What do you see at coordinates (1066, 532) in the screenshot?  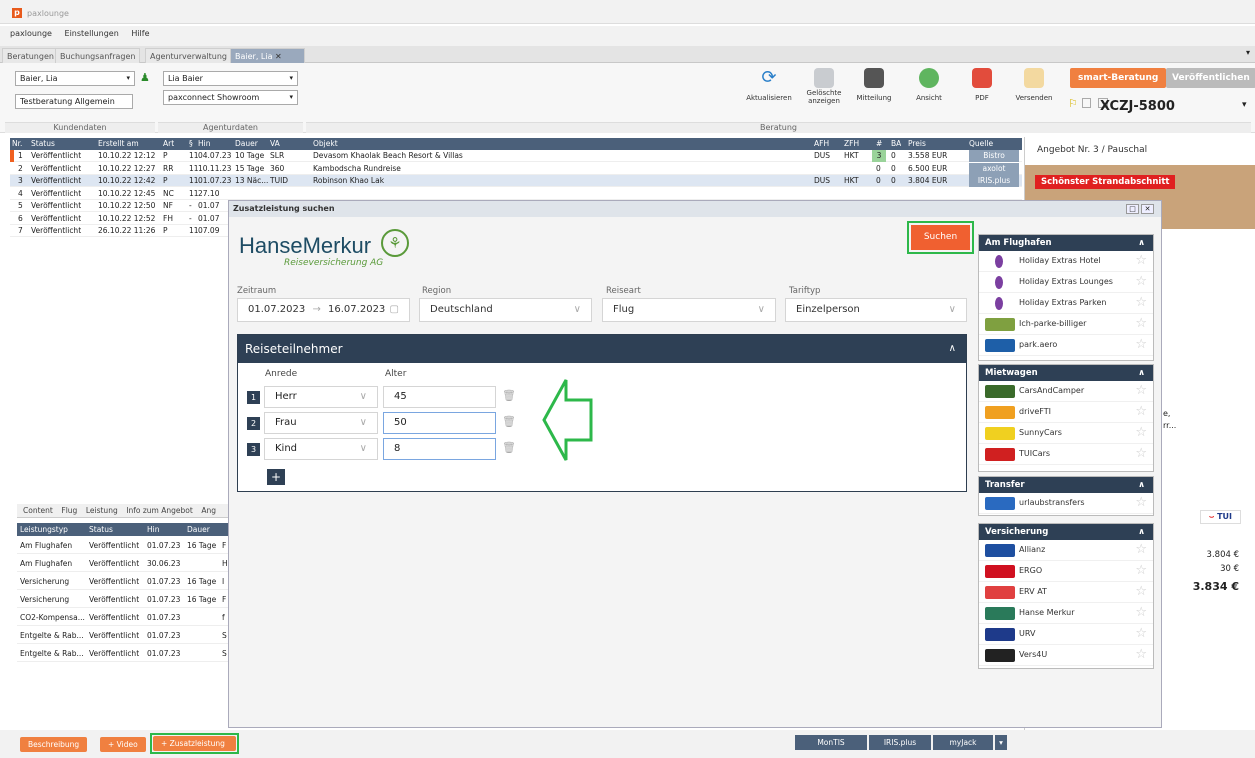 I see `provider-panel-header: Versicherung ∧` at bounding box center [1066, 532].